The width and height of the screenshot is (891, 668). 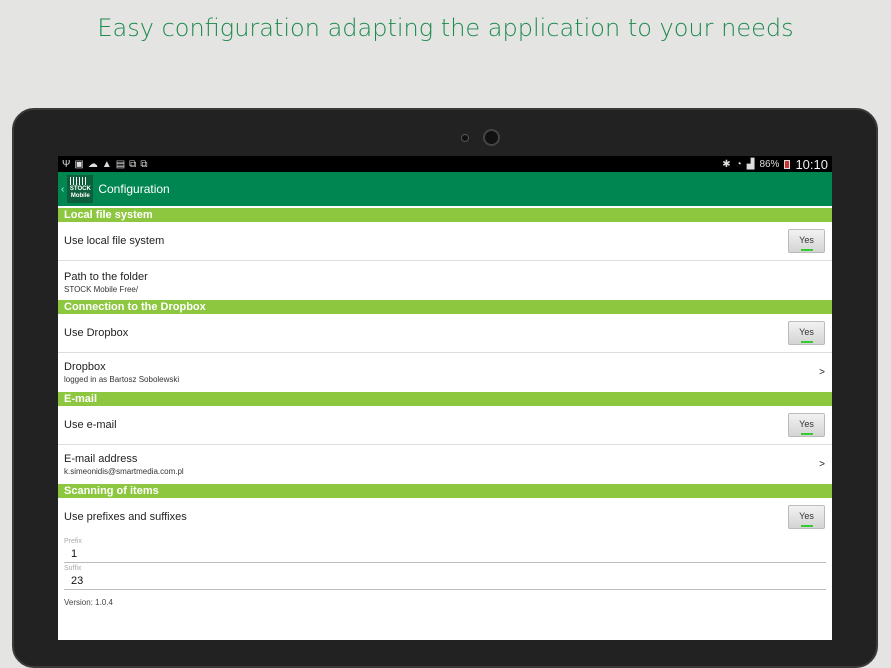 I want to click on cloud-icon: ☁, so click(x=92, y=164).